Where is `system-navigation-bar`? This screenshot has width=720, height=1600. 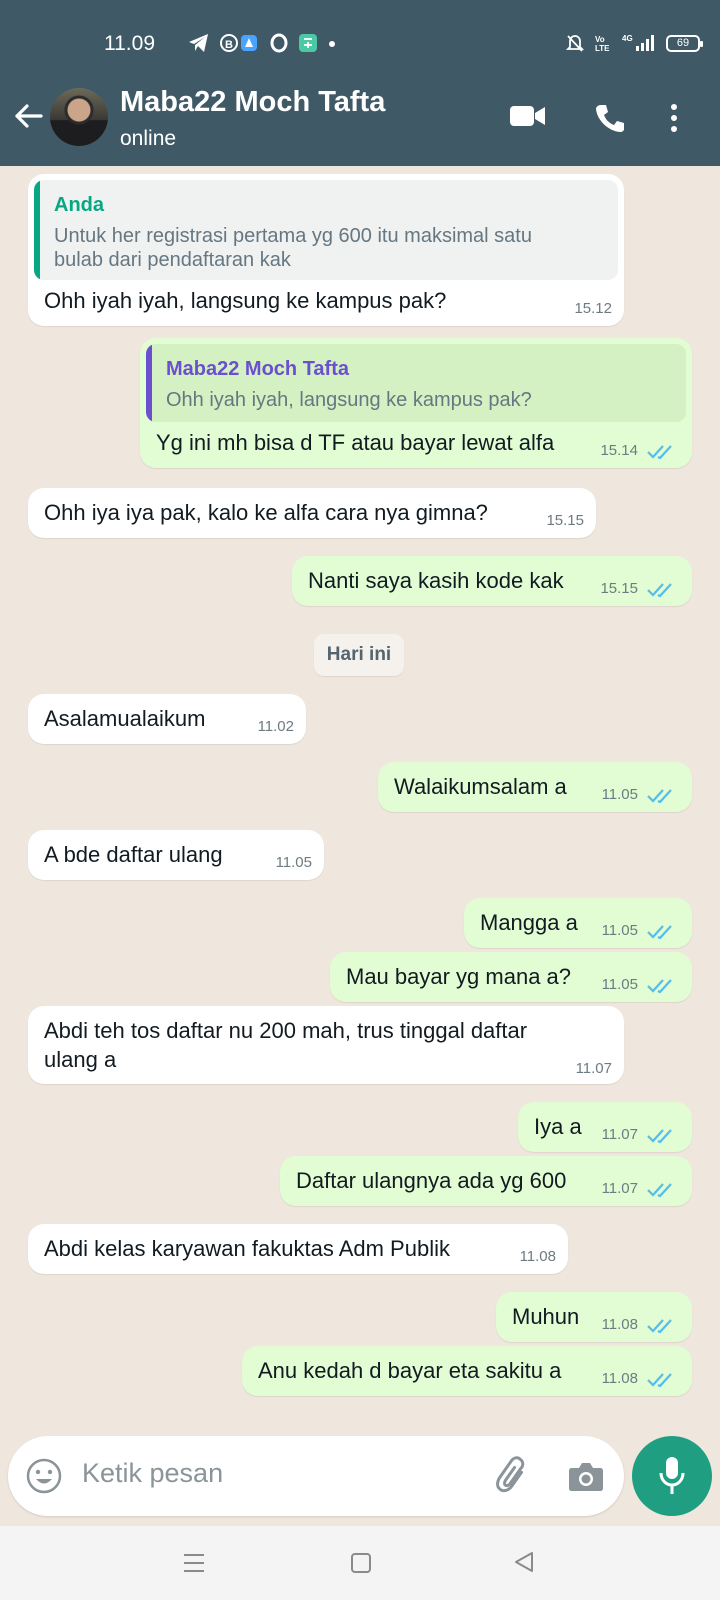
system-navigation-bar is located at coordinates (360, 1563).